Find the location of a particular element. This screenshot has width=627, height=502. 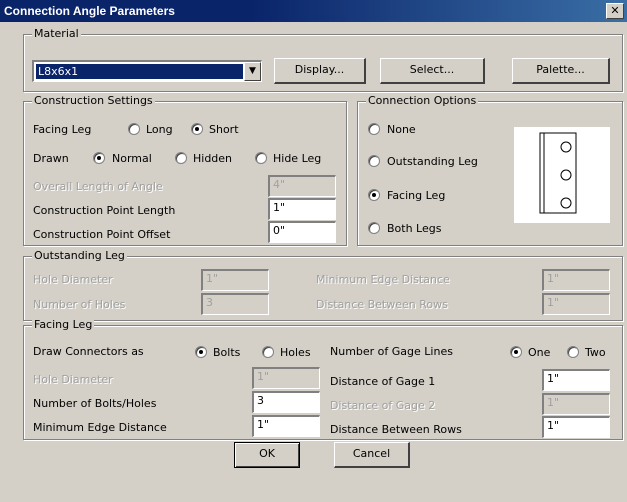

outstanding-leg-radio-label: Outstanding Leg is located at coordinates (432, 161).